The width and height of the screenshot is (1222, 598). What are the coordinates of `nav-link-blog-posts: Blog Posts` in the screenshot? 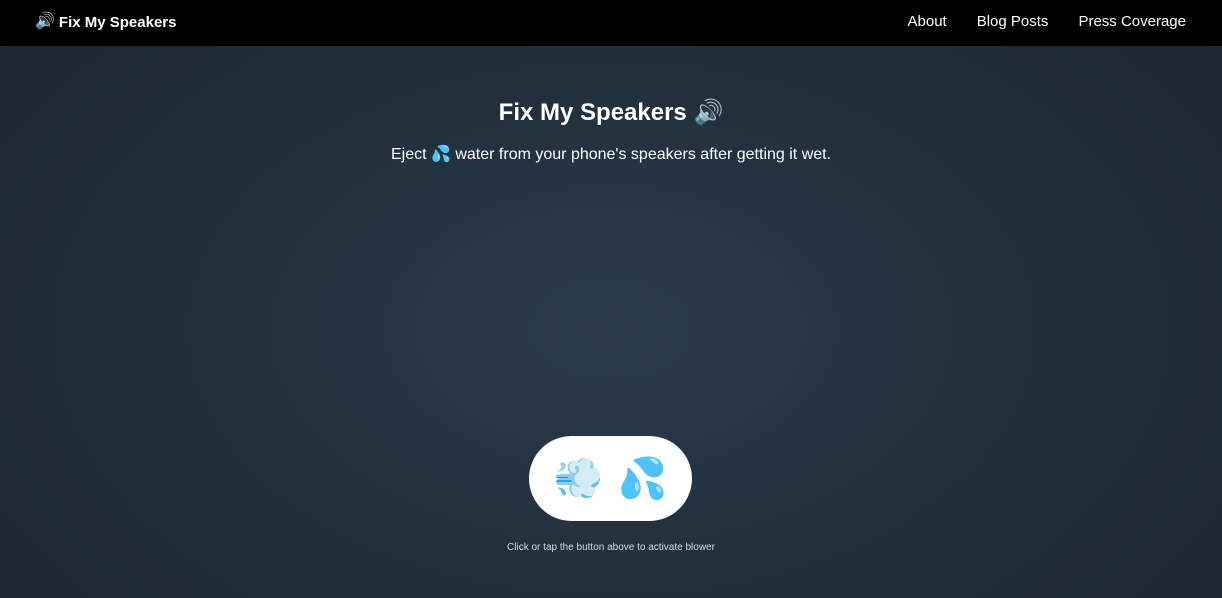 It's located at (1013, 21).